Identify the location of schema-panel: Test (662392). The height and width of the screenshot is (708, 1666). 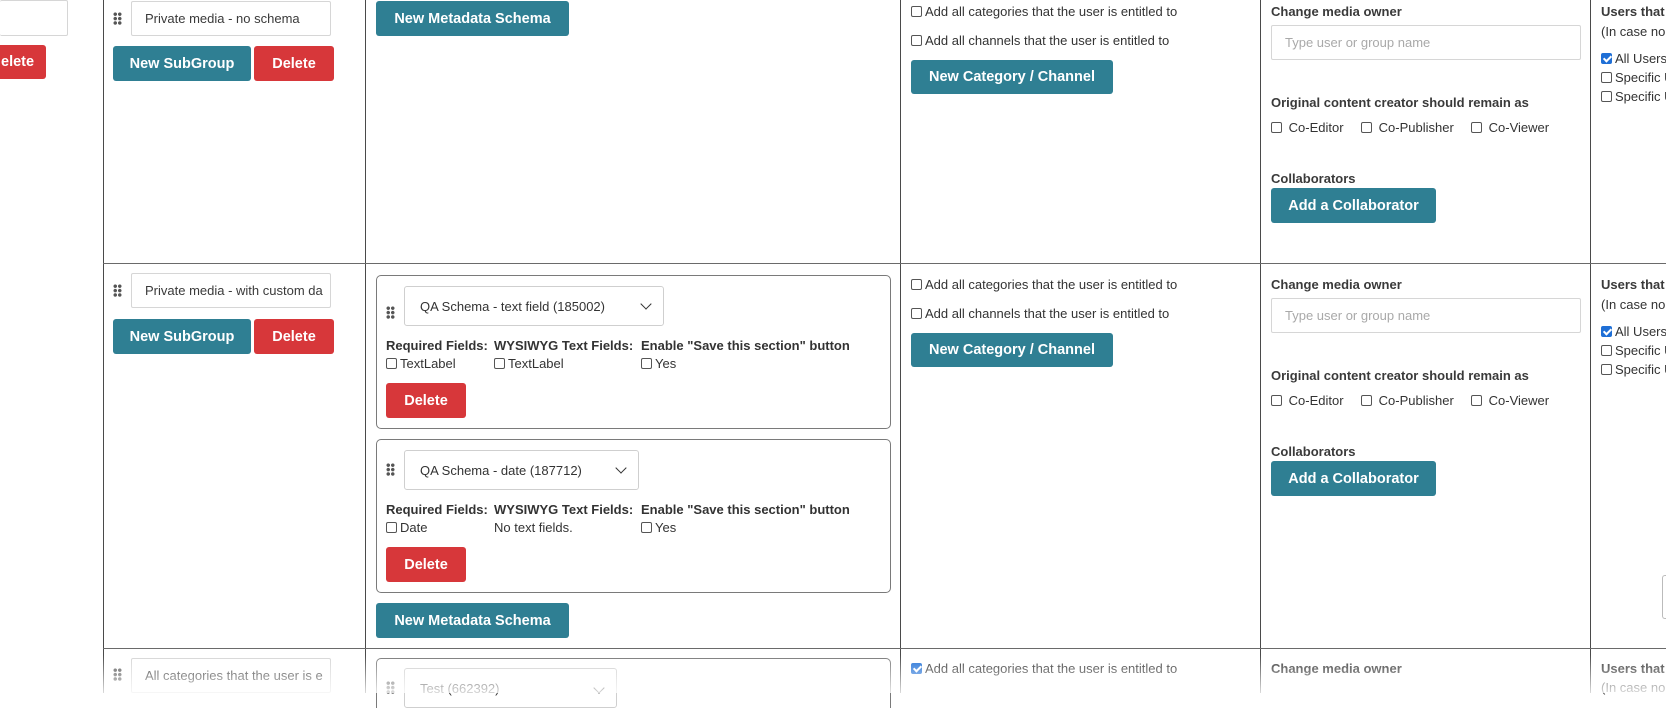
(633, 683).